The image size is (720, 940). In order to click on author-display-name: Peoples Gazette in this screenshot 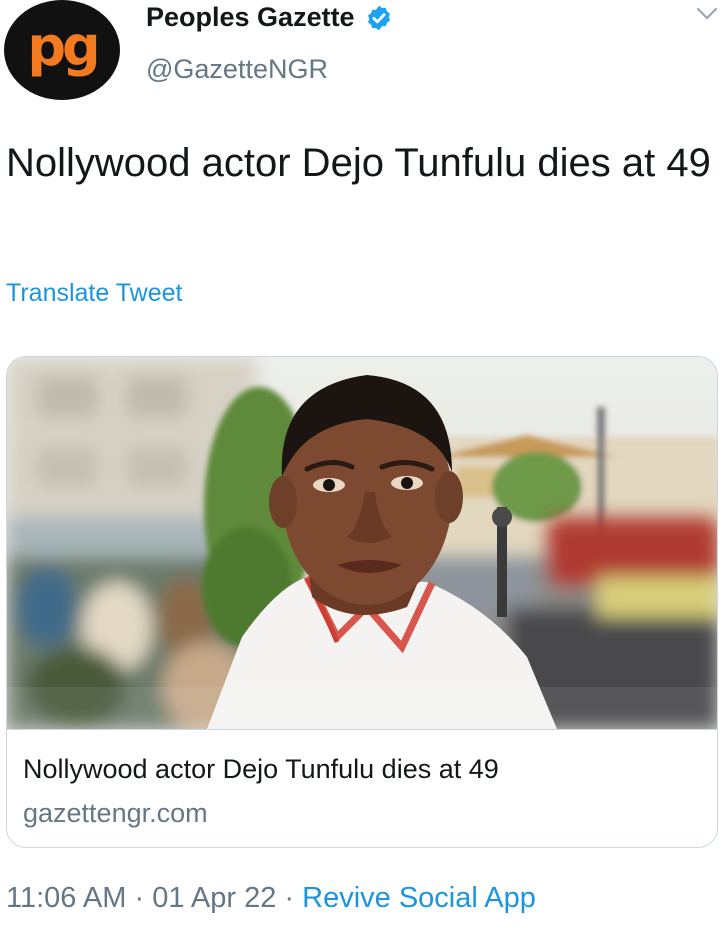, I will do `click(269, 17)`.